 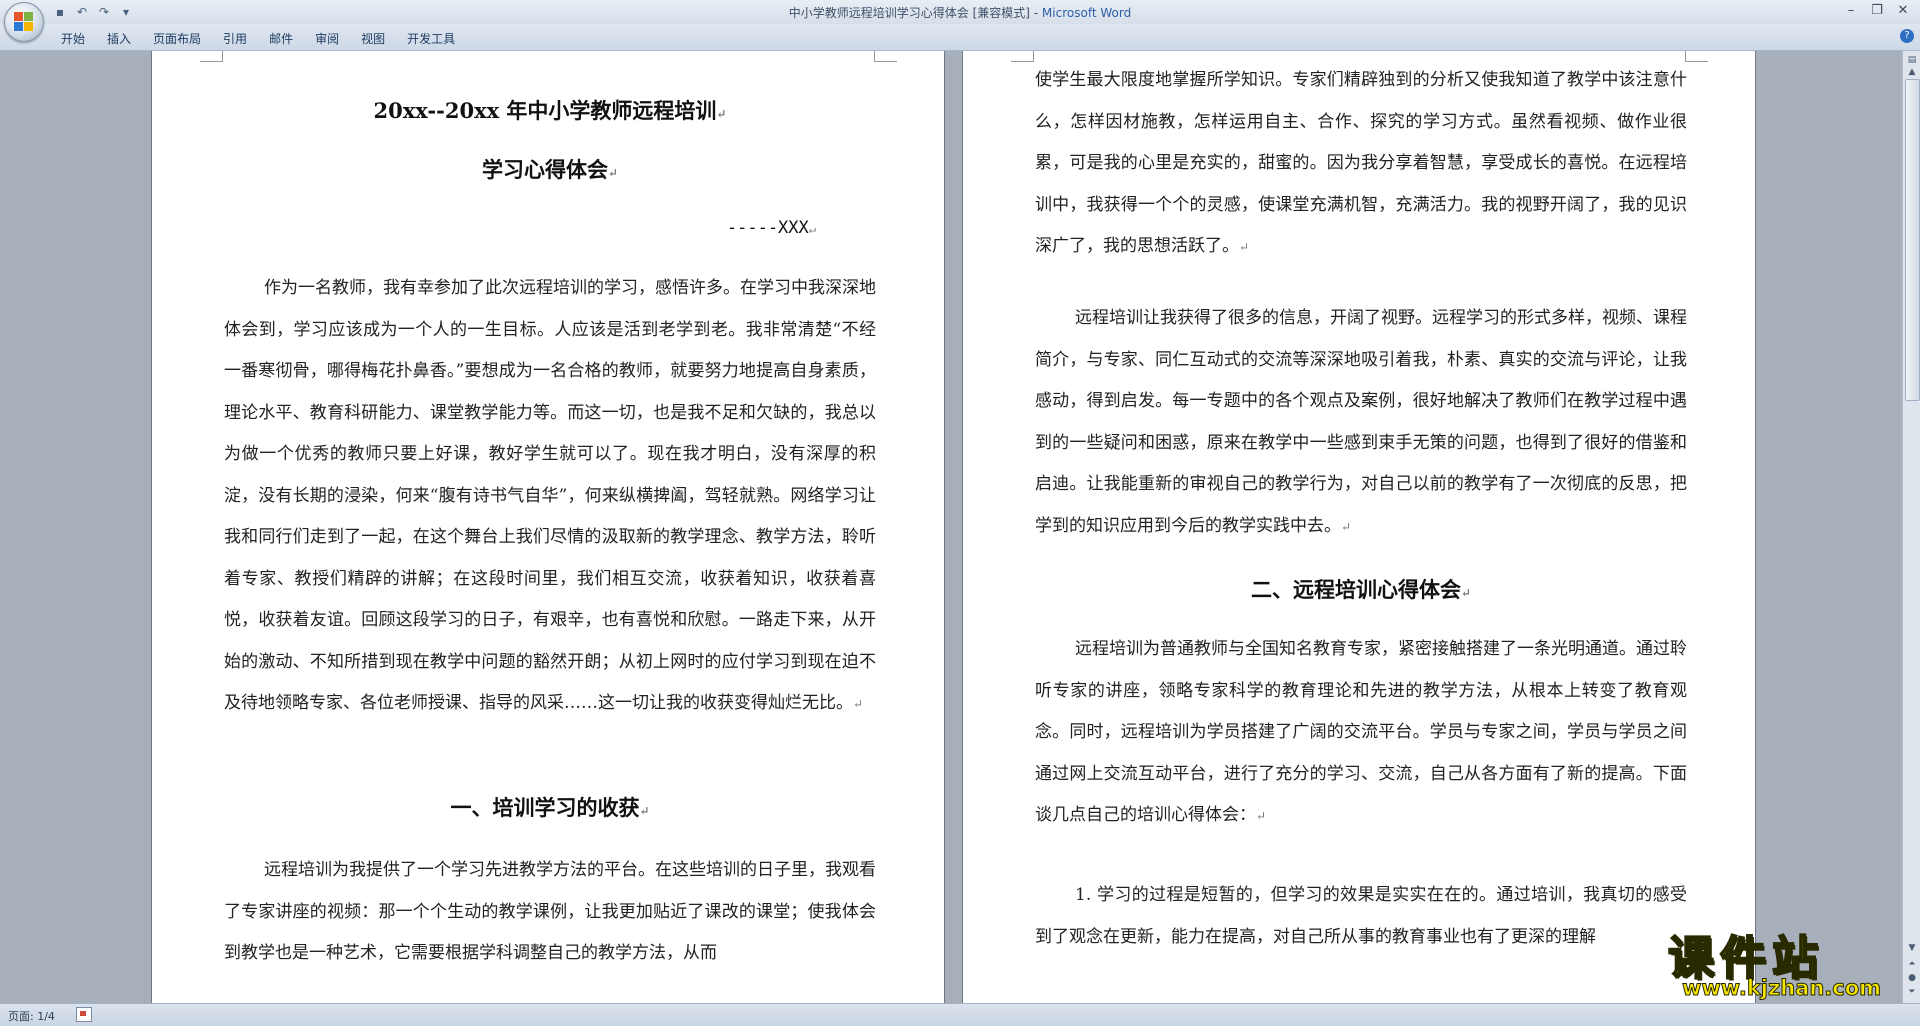 I want to click on doc-author: -----XXX↵, so click(x=550, y=228).